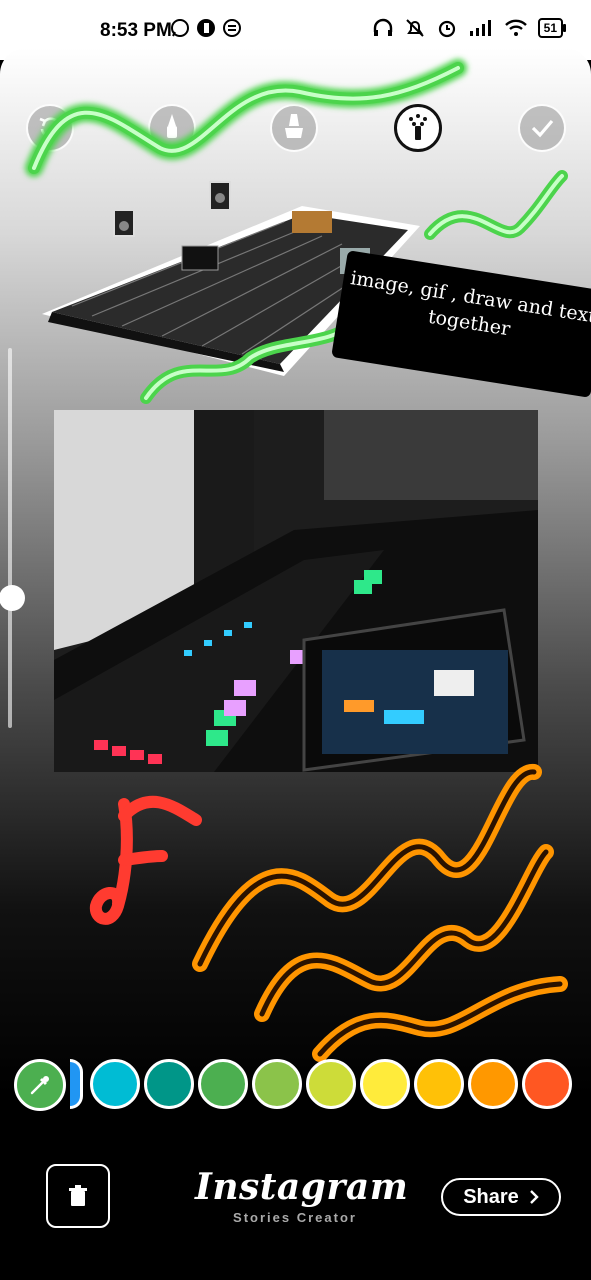  I want to click on brand-subtitle: Stories Creator, so click(295, 1217).